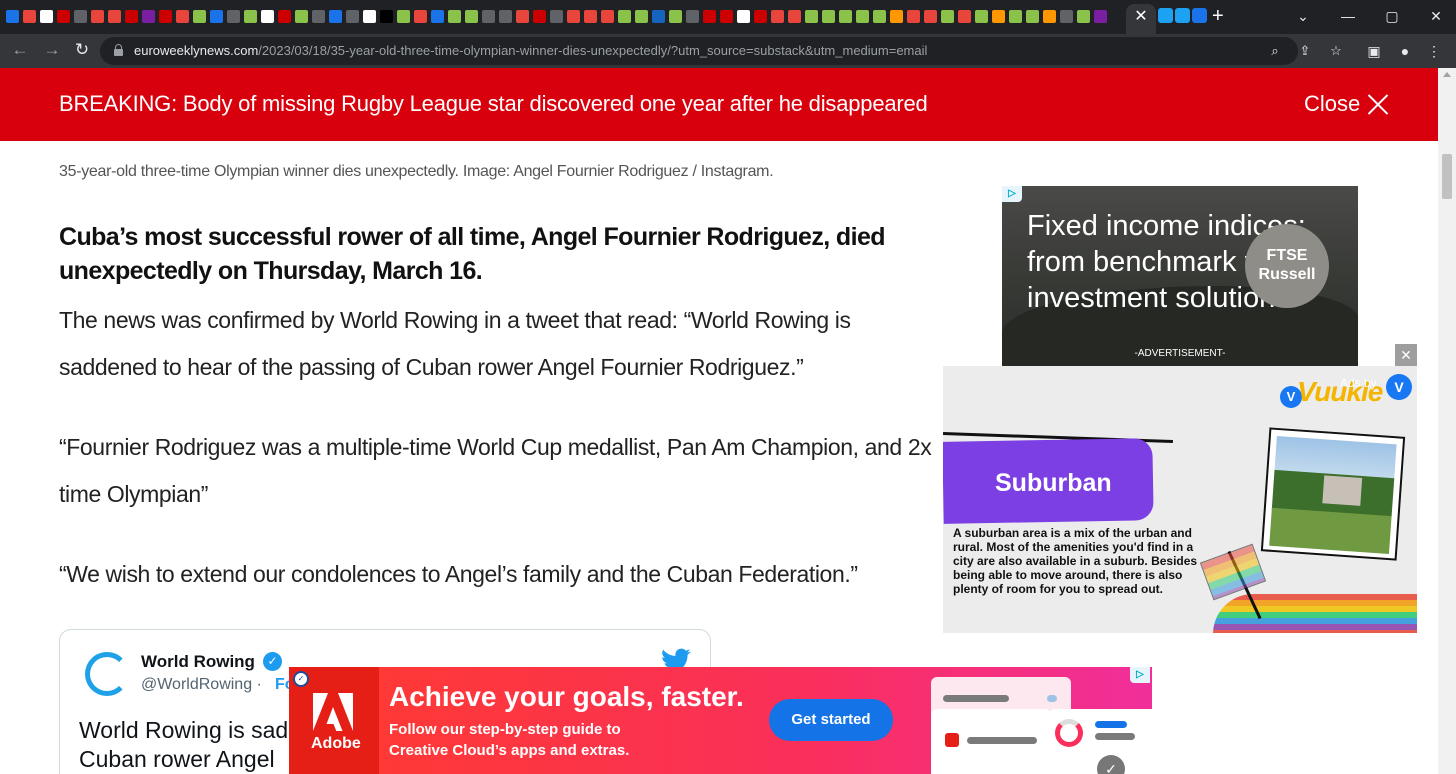 This screenshot has height=774, width=1456. Describe the element at coordinates (82, 50) in the screenshot. I see `reload-button: ↻` at that location.